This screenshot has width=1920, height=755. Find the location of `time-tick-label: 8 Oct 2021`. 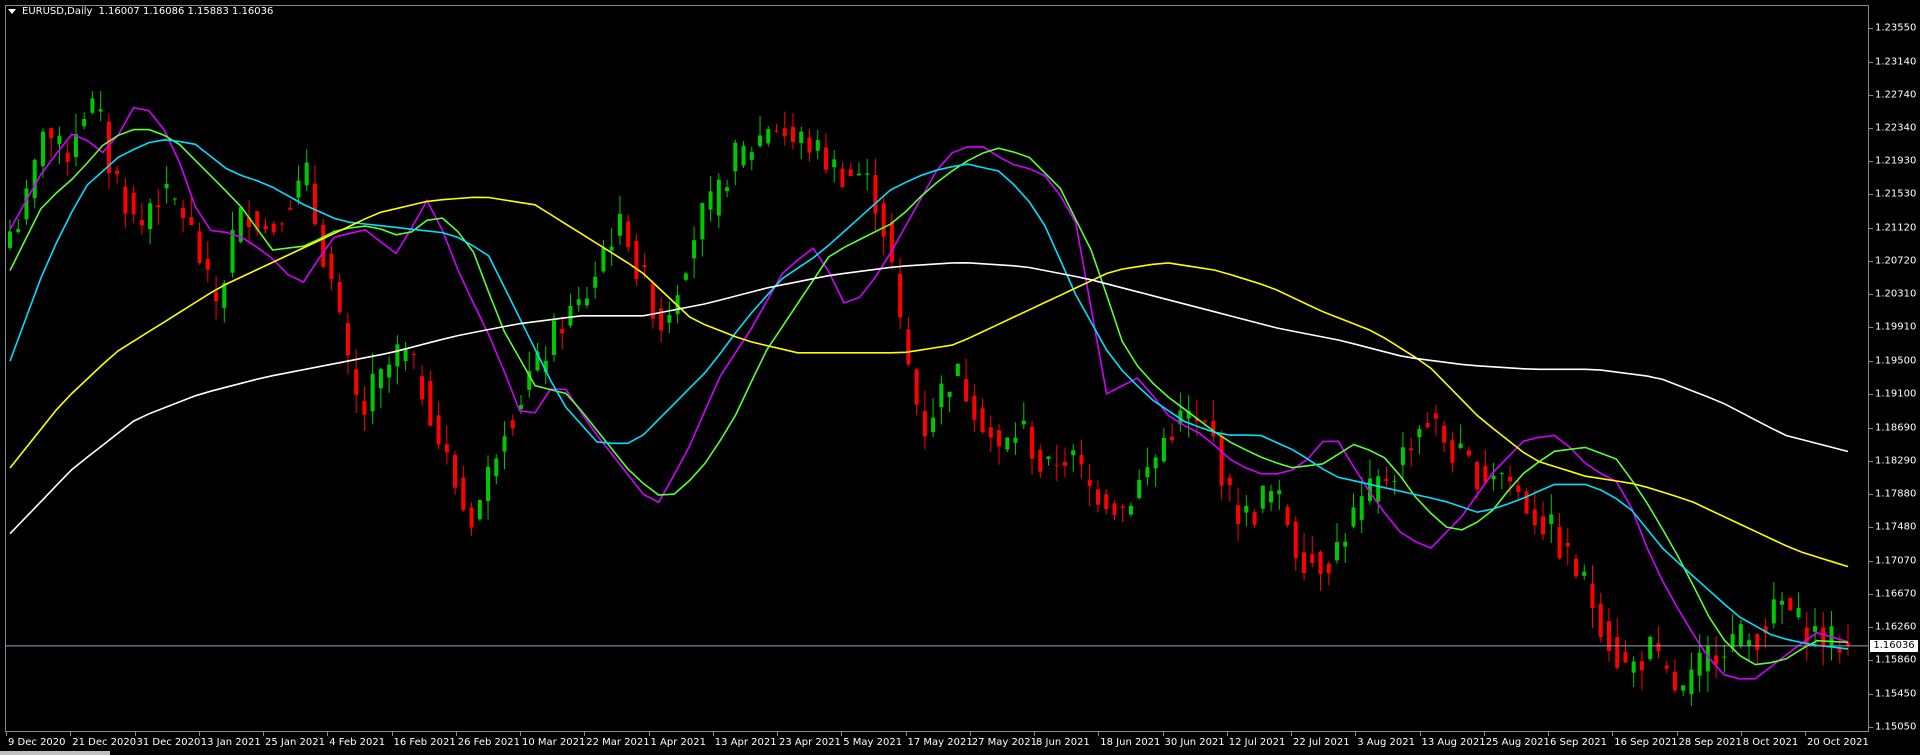

time-tick-label: 8 Oct 2021 is located at coordinates (1770, 742).